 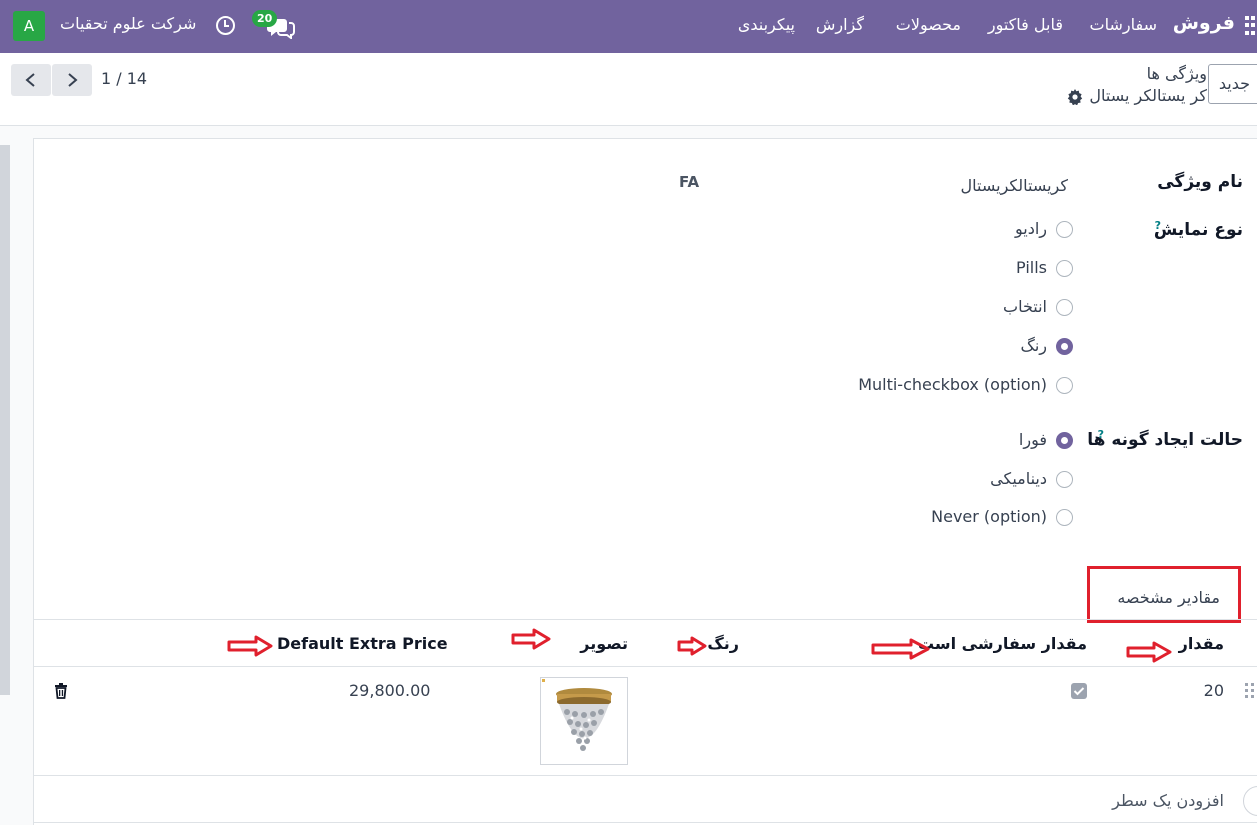 I want to click on column-header-color: رنگ, so click(x=723, y=643).